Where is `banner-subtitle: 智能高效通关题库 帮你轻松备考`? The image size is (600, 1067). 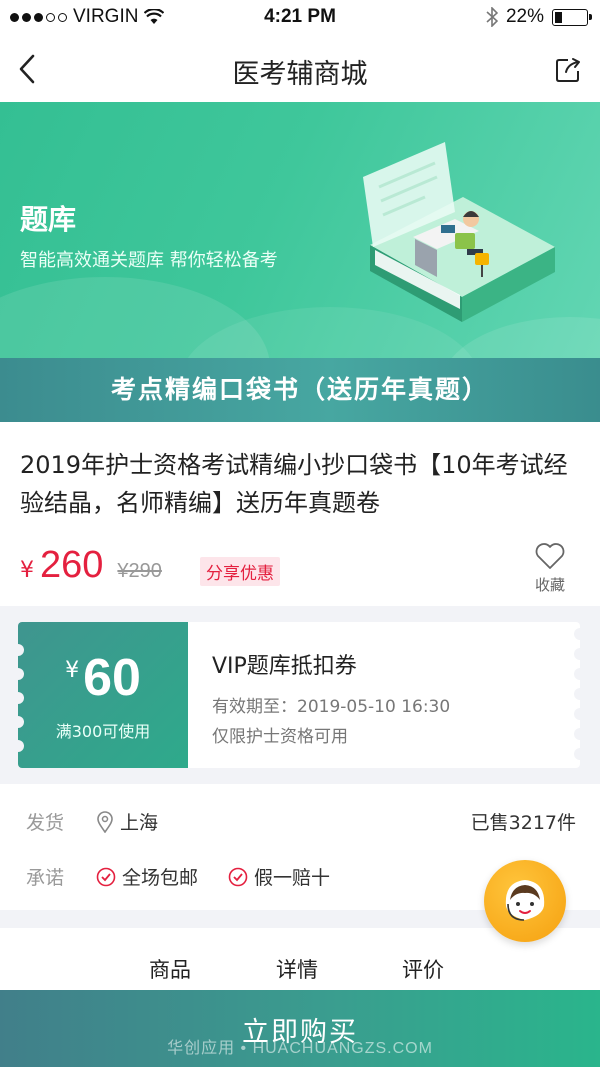
banner-subtitle: 智能高效通关题库 帮你轻松备考 is located at coordinates (149, 260).